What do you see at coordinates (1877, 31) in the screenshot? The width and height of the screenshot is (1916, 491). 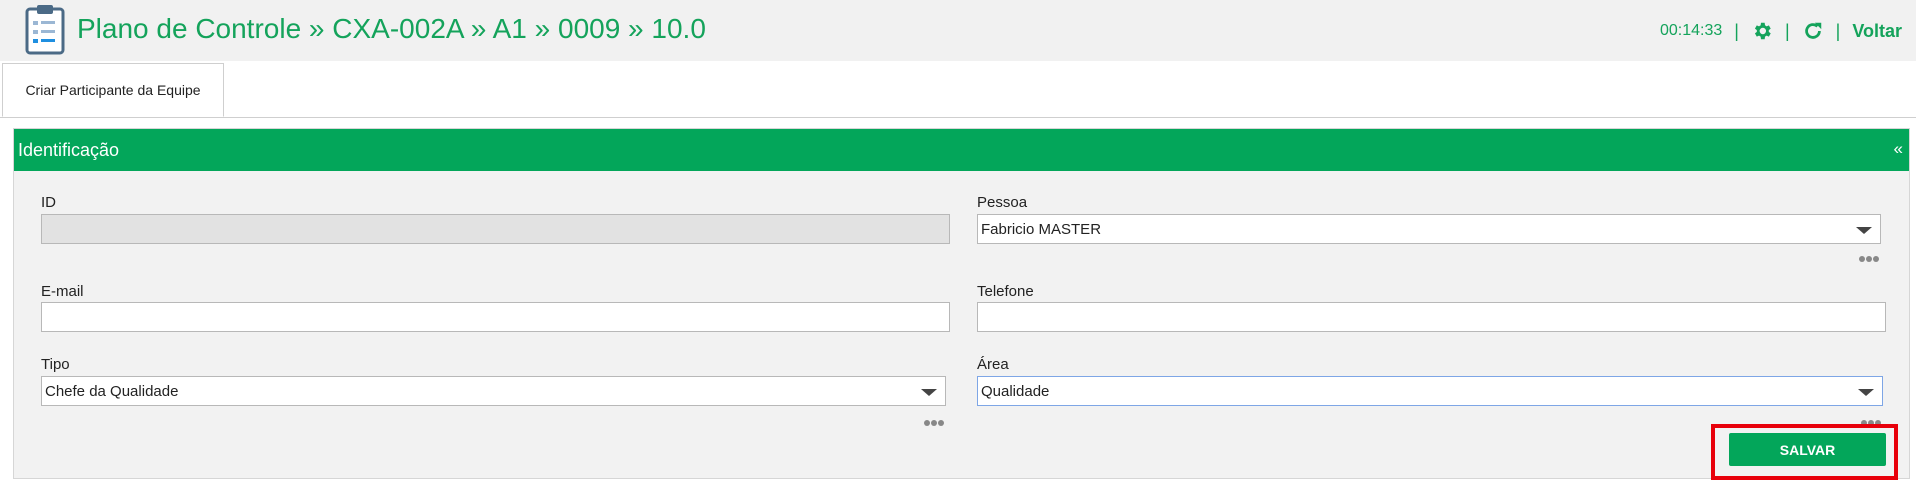 I see `back-link: Voltar` at bounding box center [1877, 31].